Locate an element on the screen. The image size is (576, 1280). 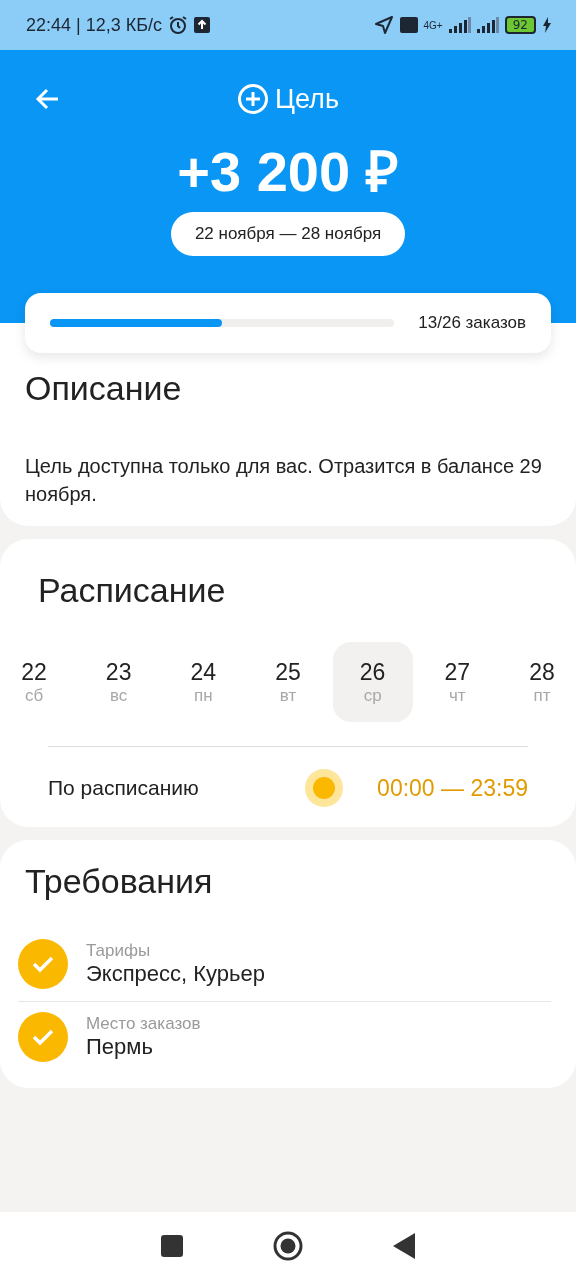
goal-amount: +3 200 ₽ is located at coordinates (288, 172).